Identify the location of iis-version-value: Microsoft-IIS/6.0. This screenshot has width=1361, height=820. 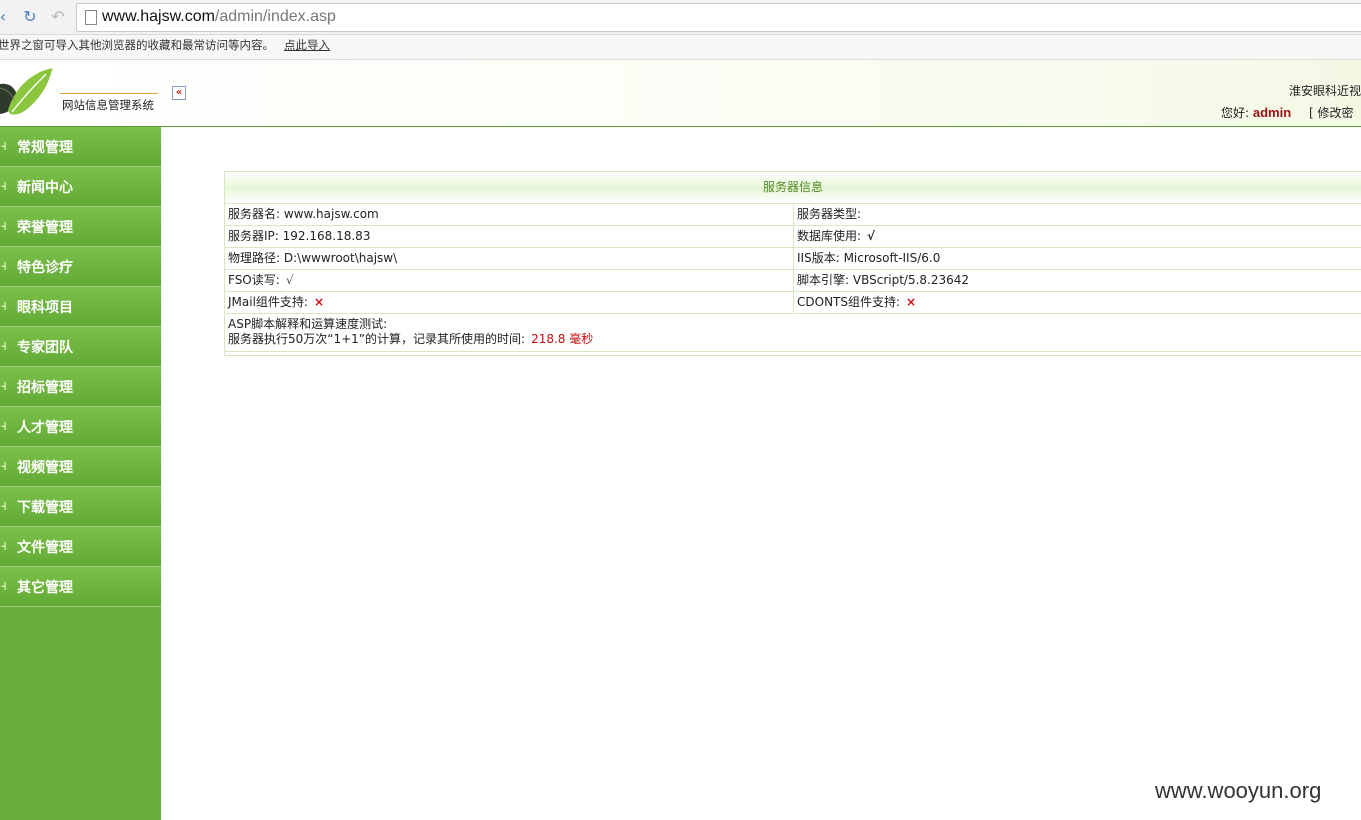
(892, 258).